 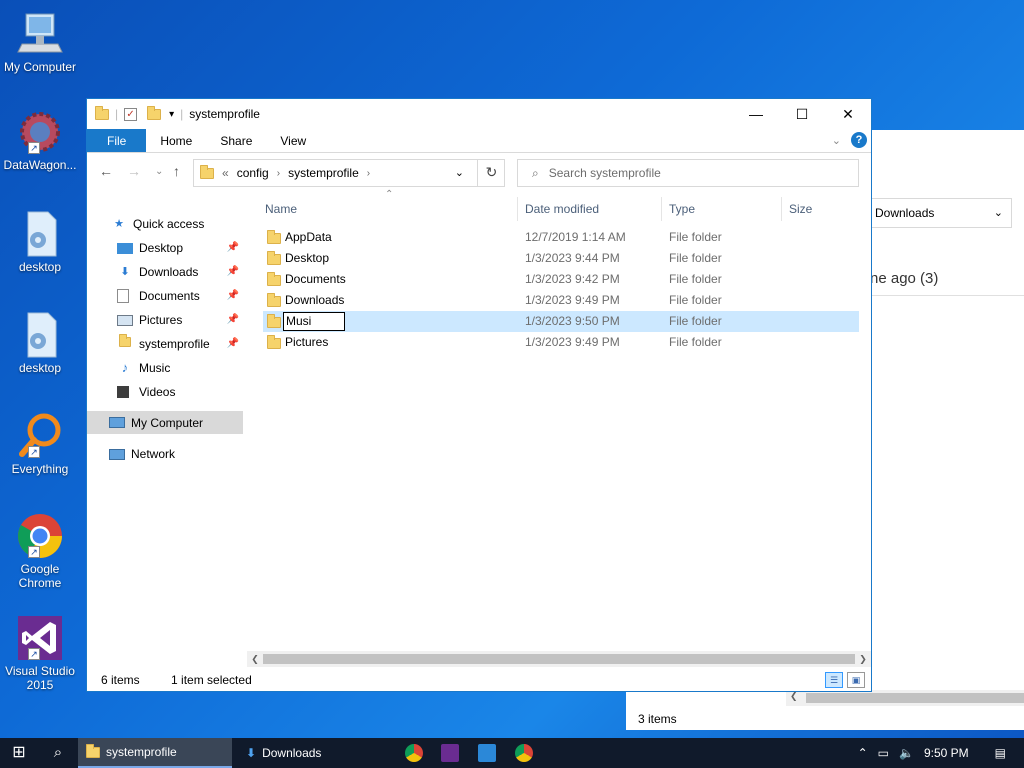 I want to click on maximize-button: ☐, so click(x=802, y=114).